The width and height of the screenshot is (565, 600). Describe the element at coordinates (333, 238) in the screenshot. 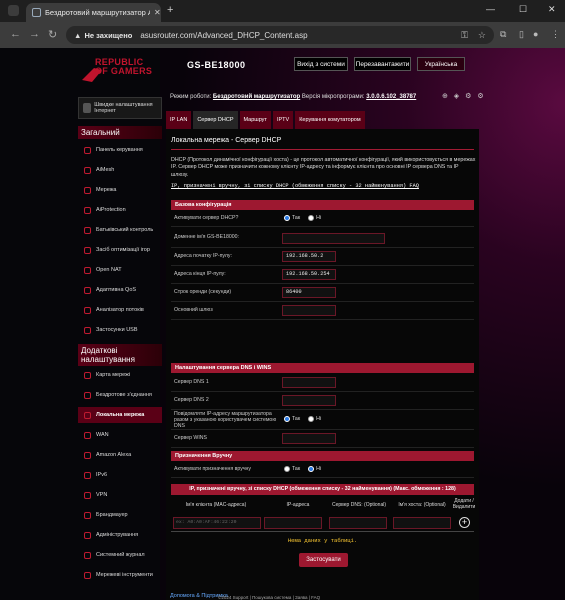

I see `domain-input` at that location.